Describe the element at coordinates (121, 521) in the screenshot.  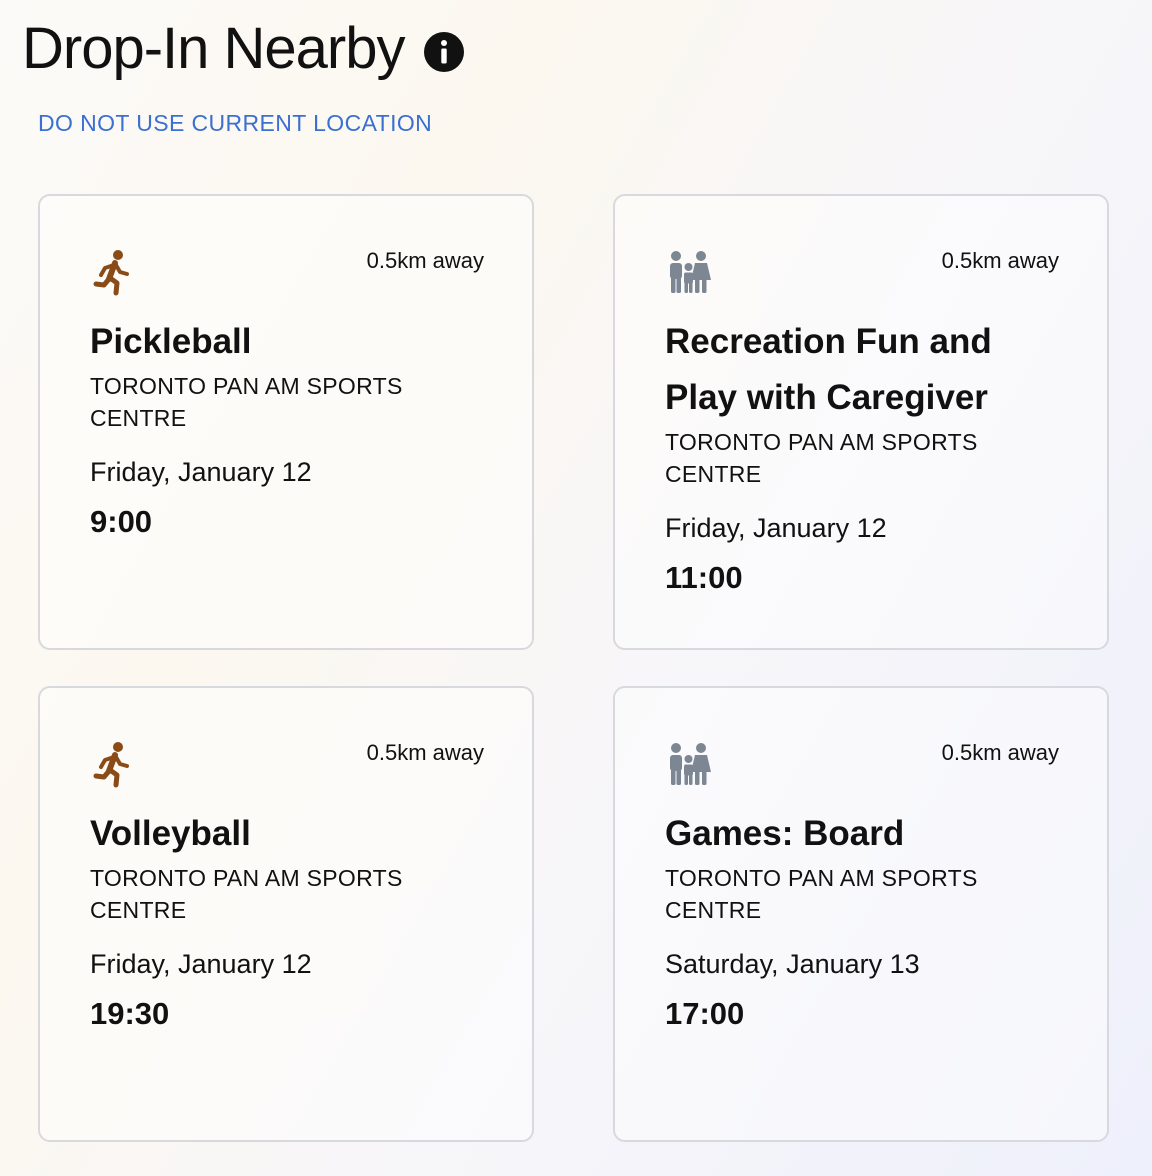
I see `time-label: 9:00` at that location.